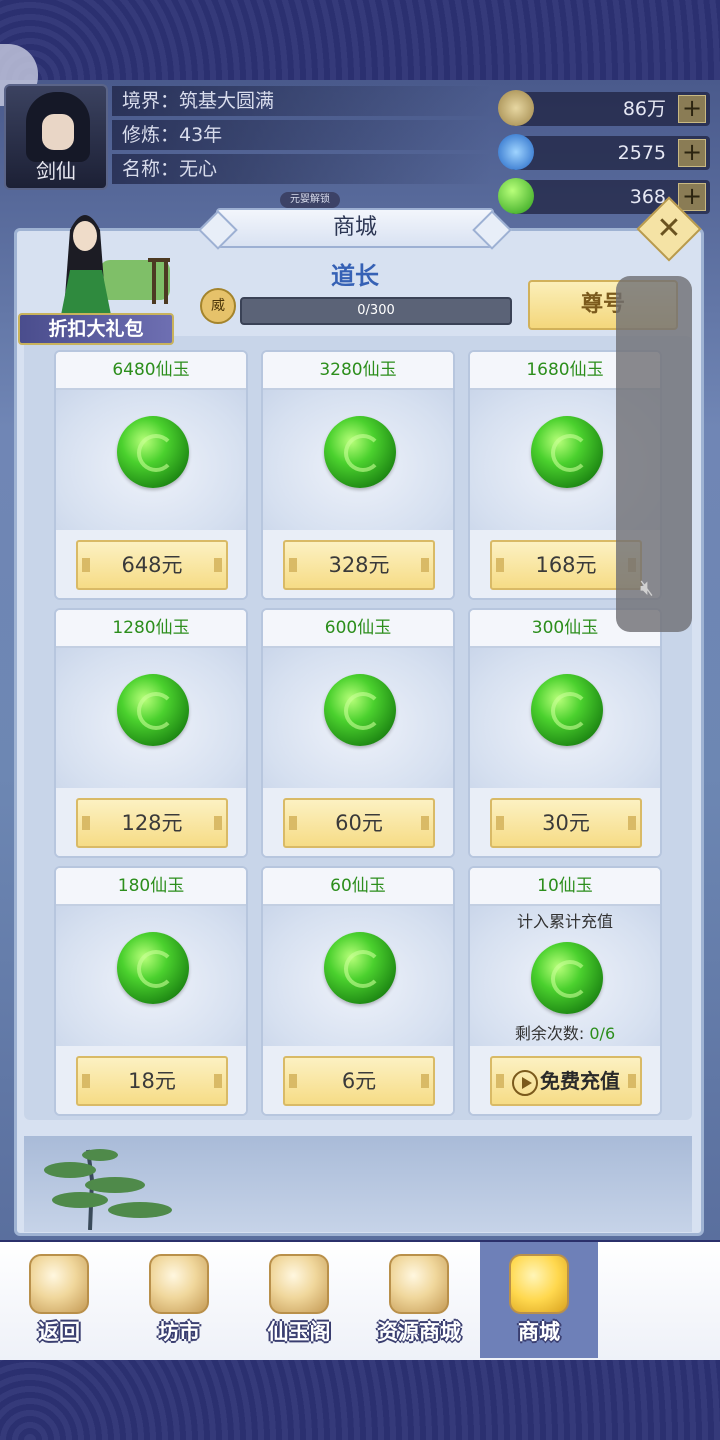 Image resolution: width=720 pixels, height=1440 pixels. What do you see at coordinates (302, 169) in the screenshot?
I see `name-text: 名称：无心` at bounding box center [302, 169].